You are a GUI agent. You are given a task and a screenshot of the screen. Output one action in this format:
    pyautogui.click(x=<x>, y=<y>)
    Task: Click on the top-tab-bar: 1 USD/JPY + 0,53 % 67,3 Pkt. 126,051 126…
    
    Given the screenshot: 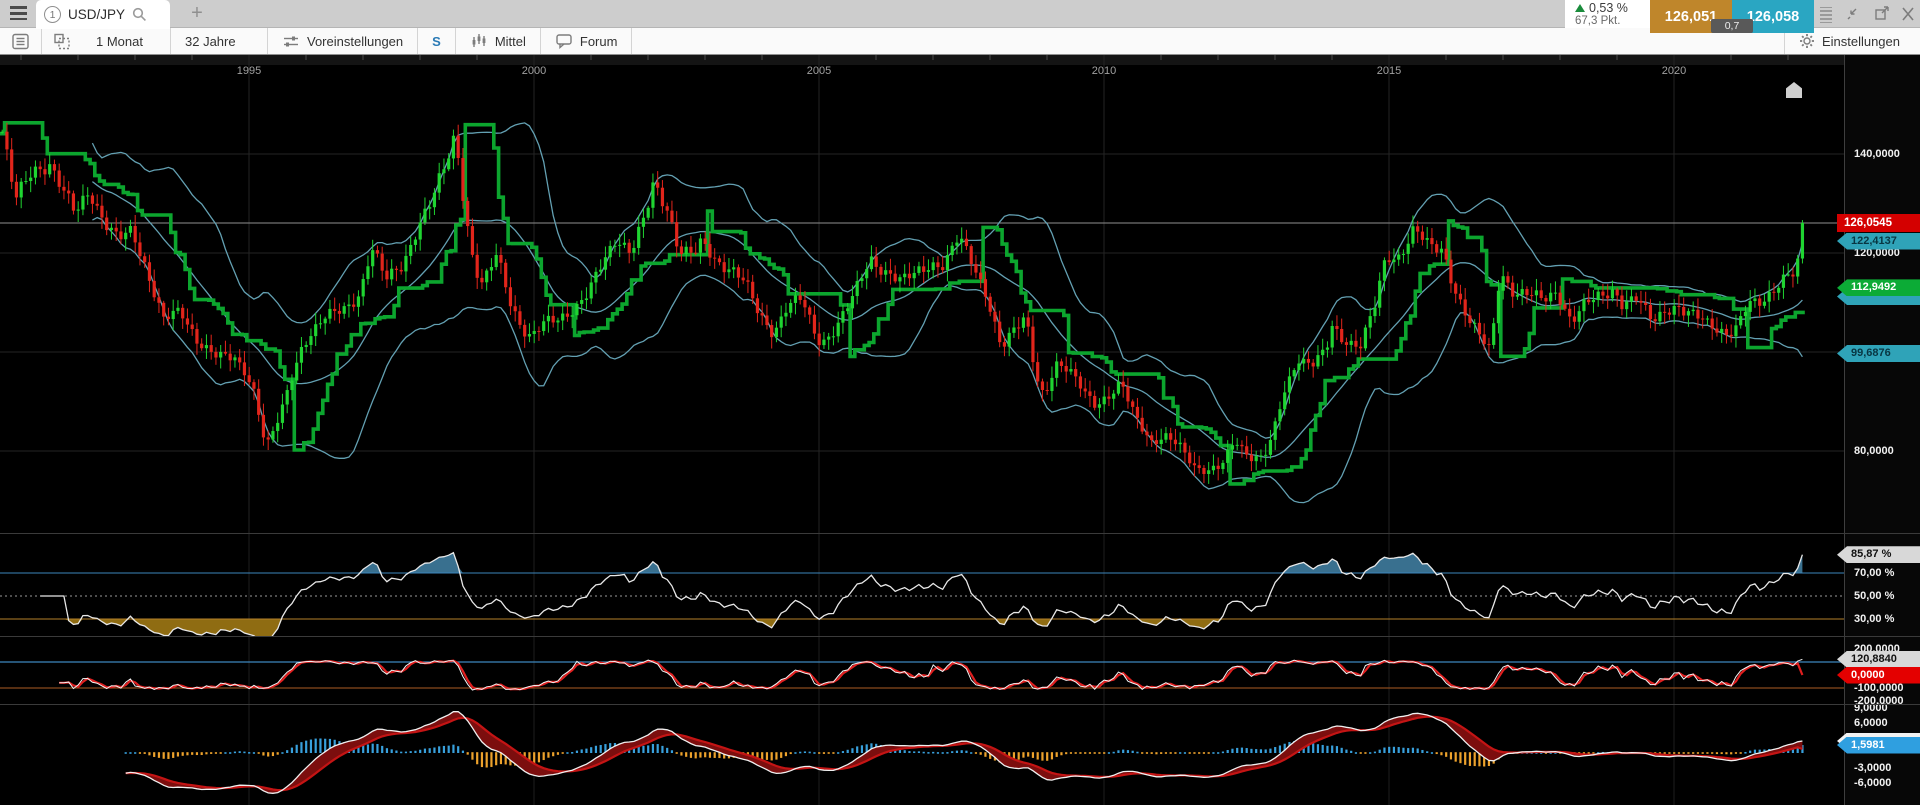 What is the action you would take?
    pyautogui.click(x=960, y=16)
    